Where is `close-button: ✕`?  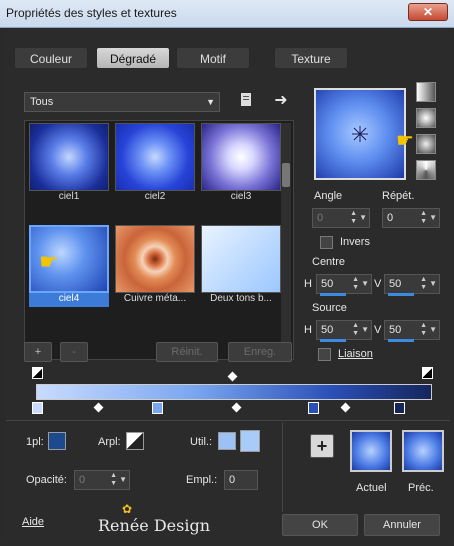
close-button: ✕ is located at coordinates (428, 12).